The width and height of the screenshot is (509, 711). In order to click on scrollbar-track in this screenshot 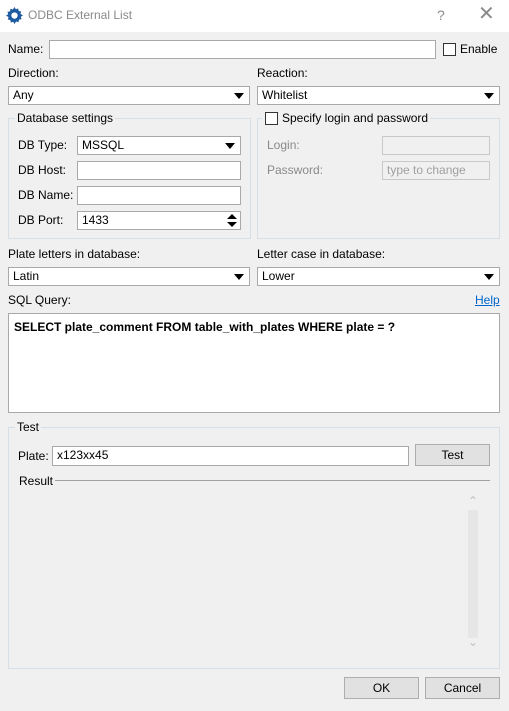, I will do `click(473, 574)`.